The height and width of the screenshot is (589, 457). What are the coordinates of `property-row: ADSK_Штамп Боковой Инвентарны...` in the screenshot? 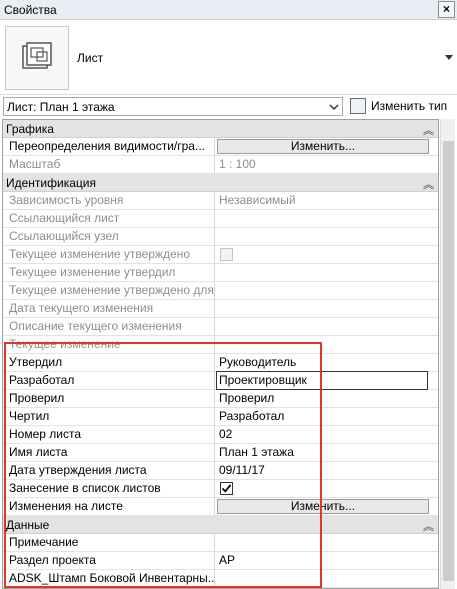 It's located at (220, 579).